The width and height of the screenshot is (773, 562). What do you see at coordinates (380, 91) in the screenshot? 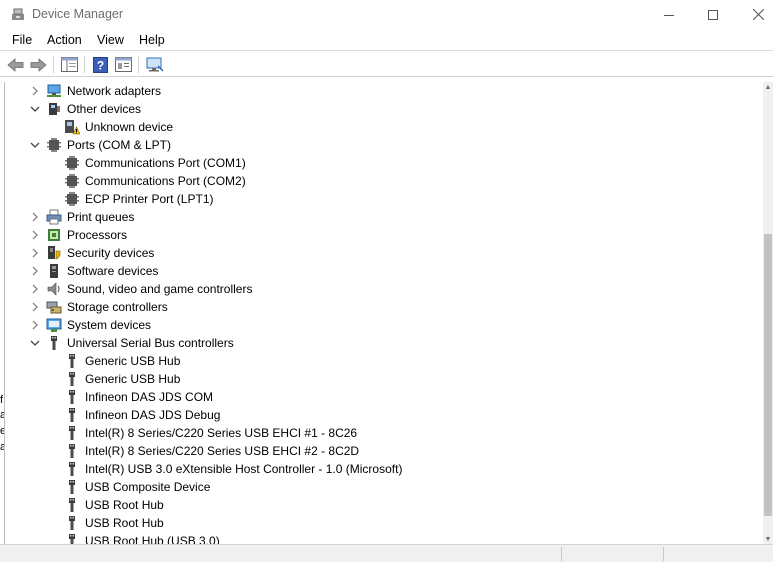
I see `tree-category: Network adapters` at bounding box center [380, 91].